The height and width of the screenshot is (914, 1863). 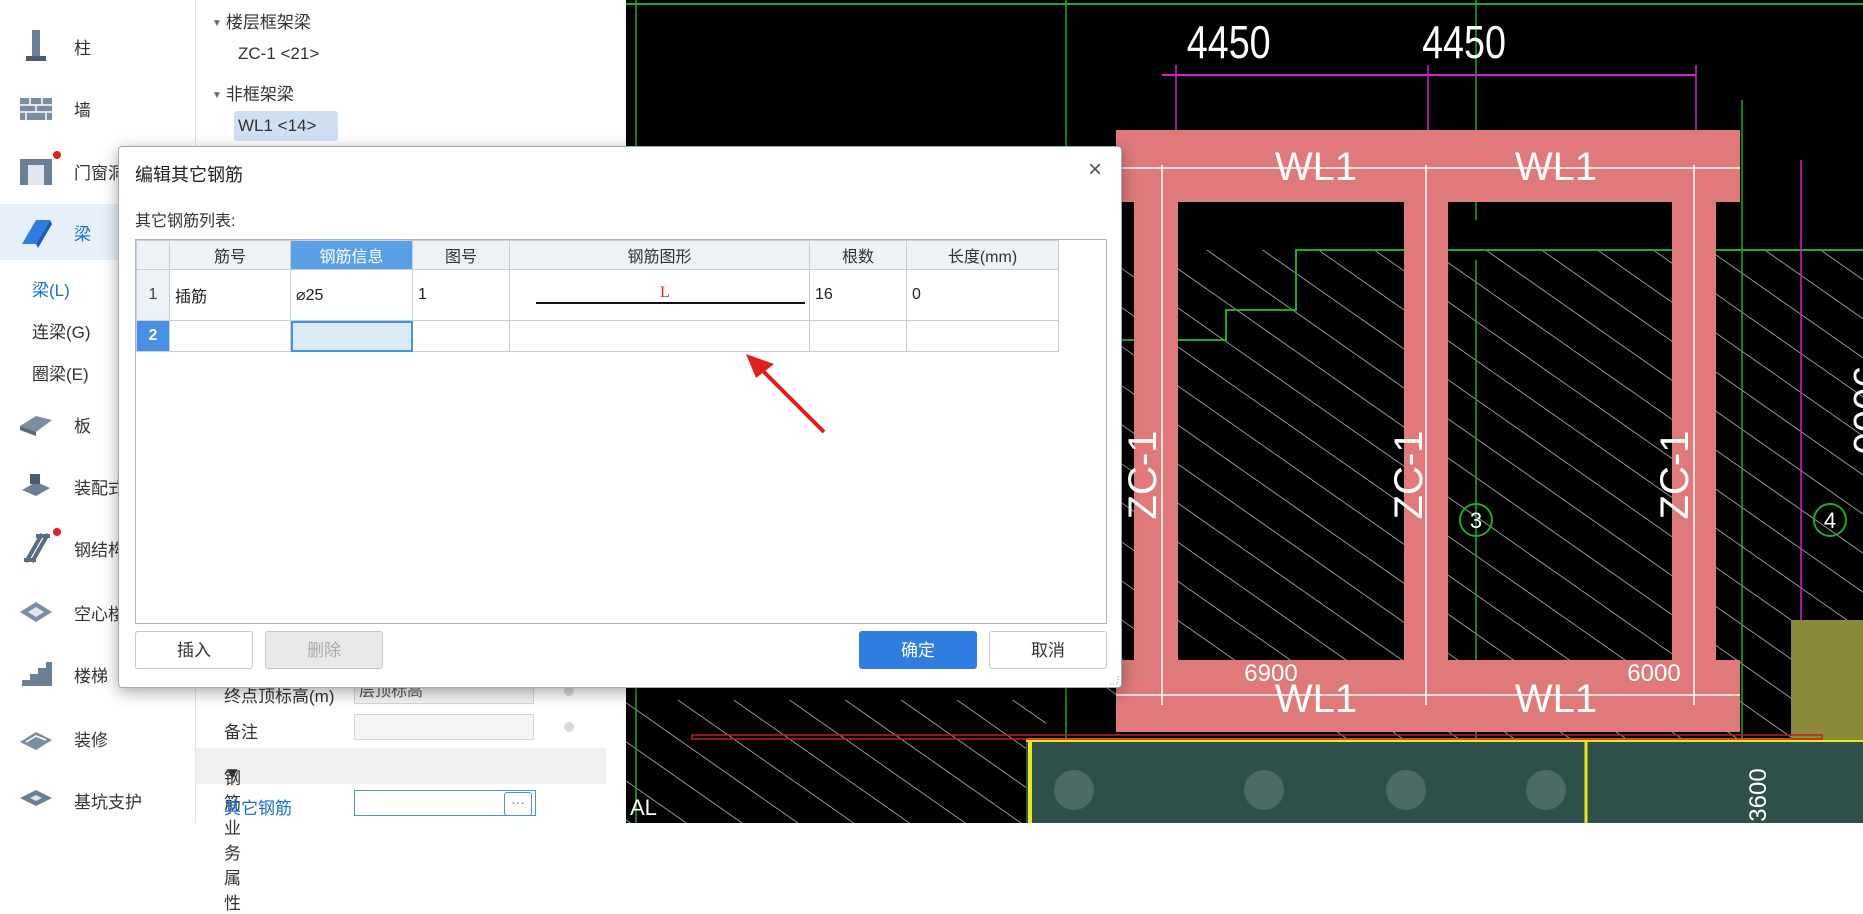 What do you see at coordinates (918, 650) in the screenshot?
I see `ok-button: 确定` at bounding box center [918, 650].